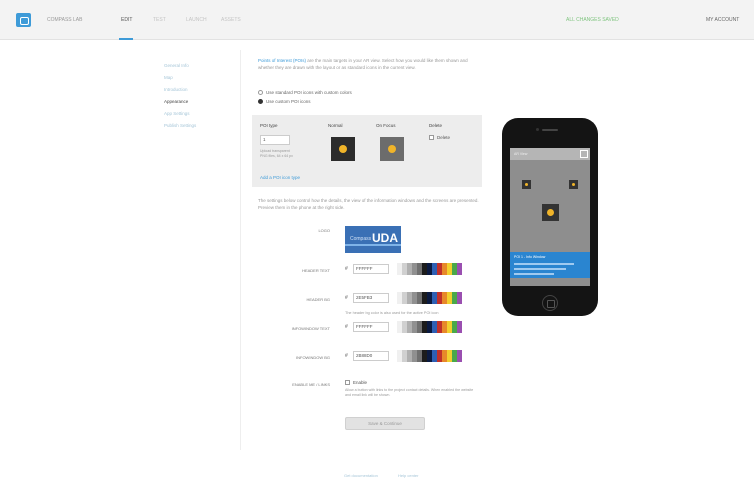 Image resolution: width=754 pixels, height=483 pixels. I want to click on preview-poi-focus-icon, so click(550, 212).